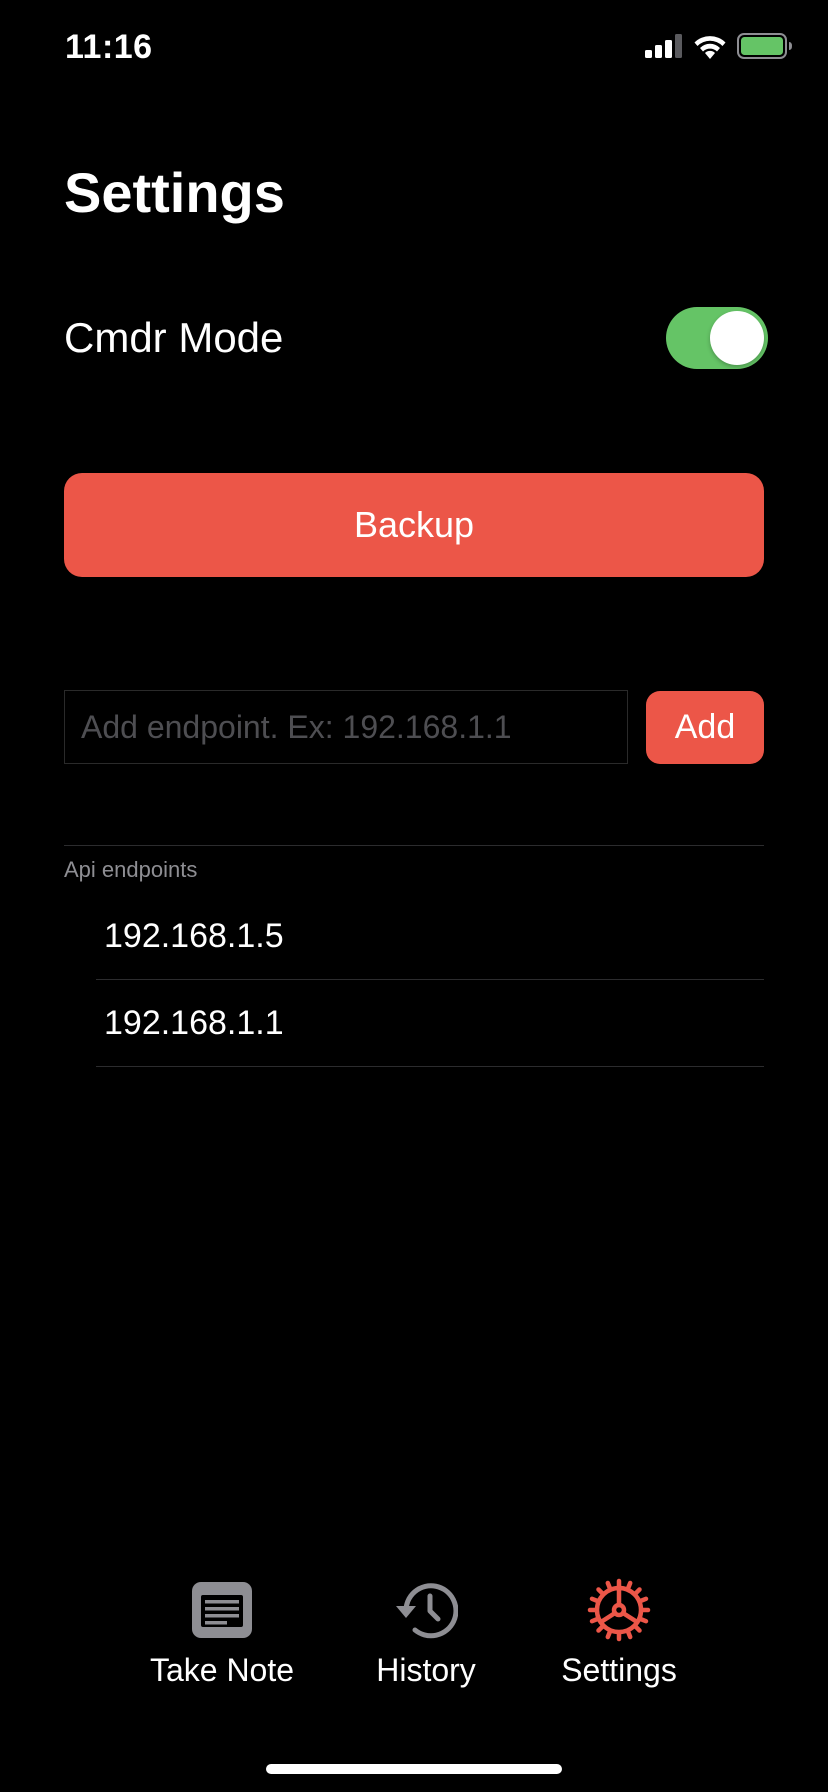 The height and width of the screenshot is (1792, 828). Describe the element at coordinates (430, 1023) in the screenshot. I see `endpoint-item: 192.168.1.1` at that location.